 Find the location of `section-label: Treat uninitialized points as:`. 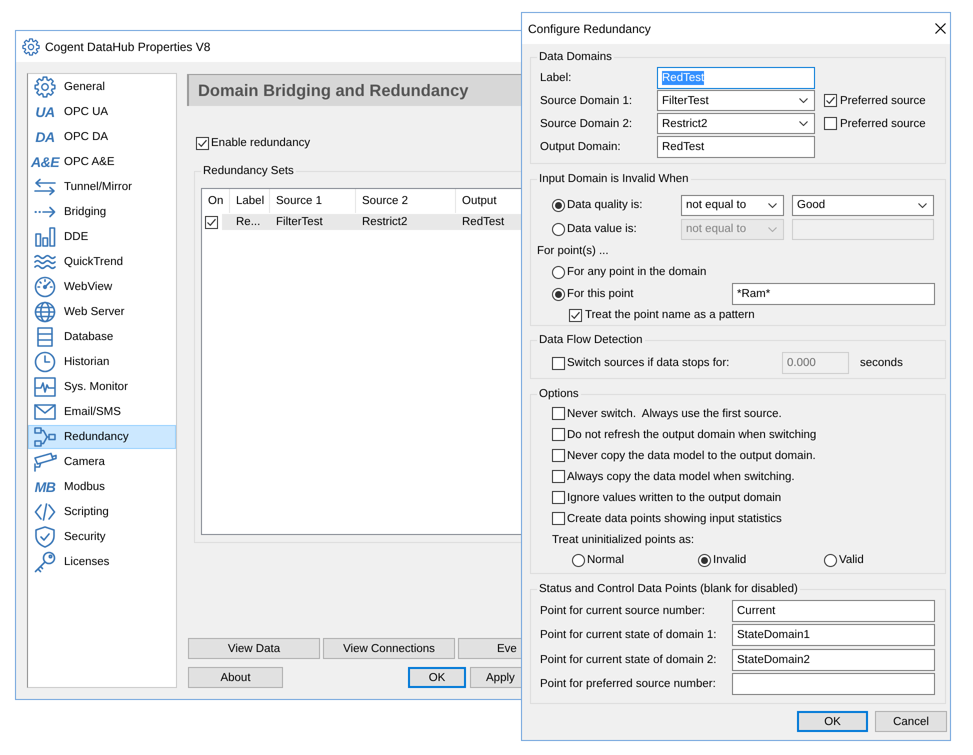

section-label: Treat uninitialized points as: is located at coordinates (623, 539).